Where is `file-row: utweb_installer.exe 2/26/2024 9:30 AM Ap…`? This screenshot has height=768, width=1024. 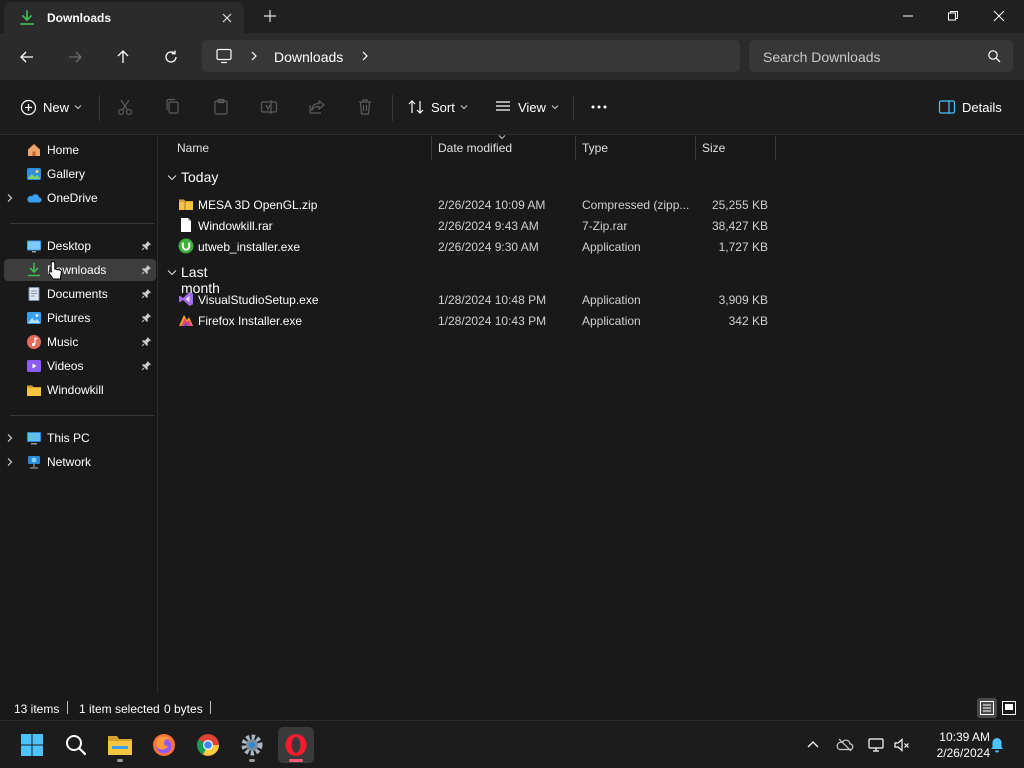 file-row: utweb_installer.exe 2/26/2024 9:30 AM Ap… is located at coordinates (473, 246).